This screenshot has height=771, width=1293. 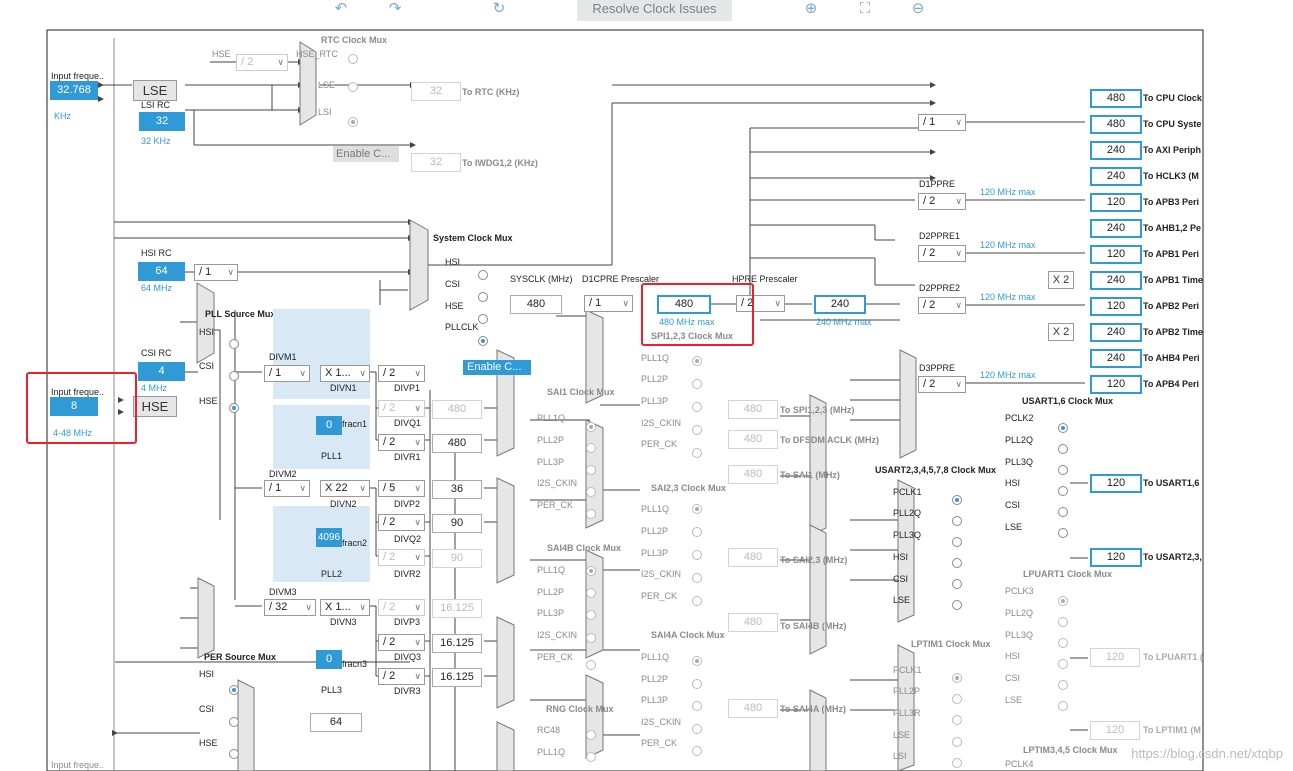 I want to click on d1cpre-select: / 1, so click(x=608, y=303).